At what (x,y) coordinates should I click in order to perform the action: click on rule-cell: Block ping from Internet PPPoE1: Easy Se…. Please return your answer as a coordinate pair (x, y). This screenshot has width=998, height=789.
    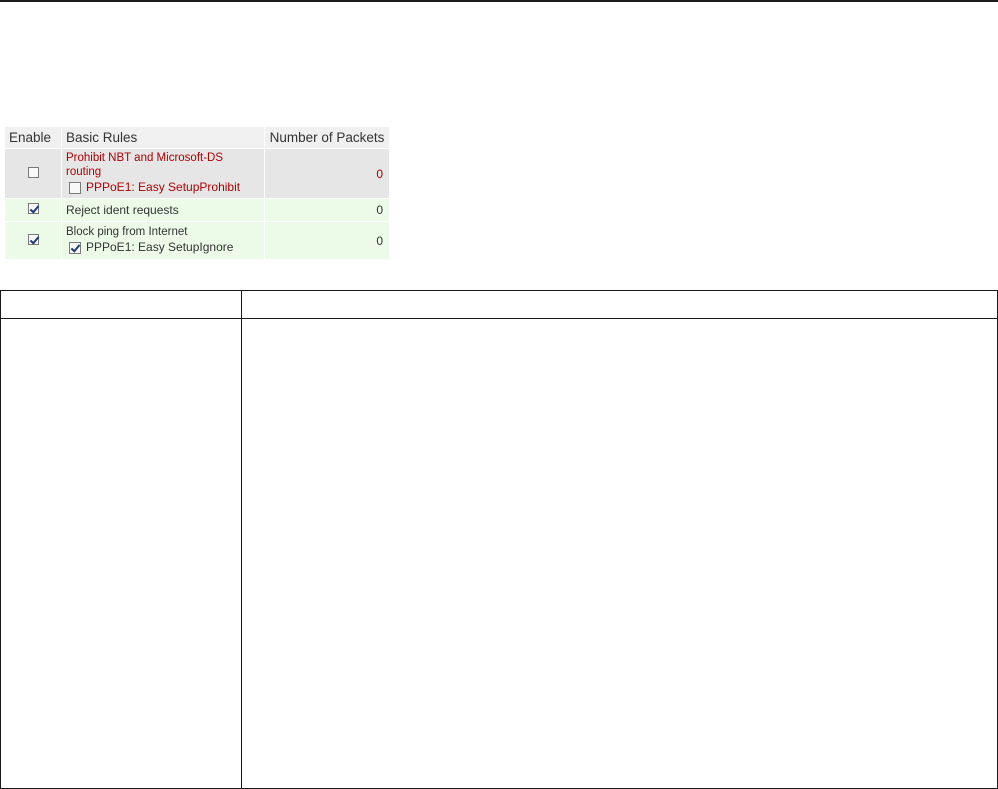
    Looking at the image, I should click on (163, 240).